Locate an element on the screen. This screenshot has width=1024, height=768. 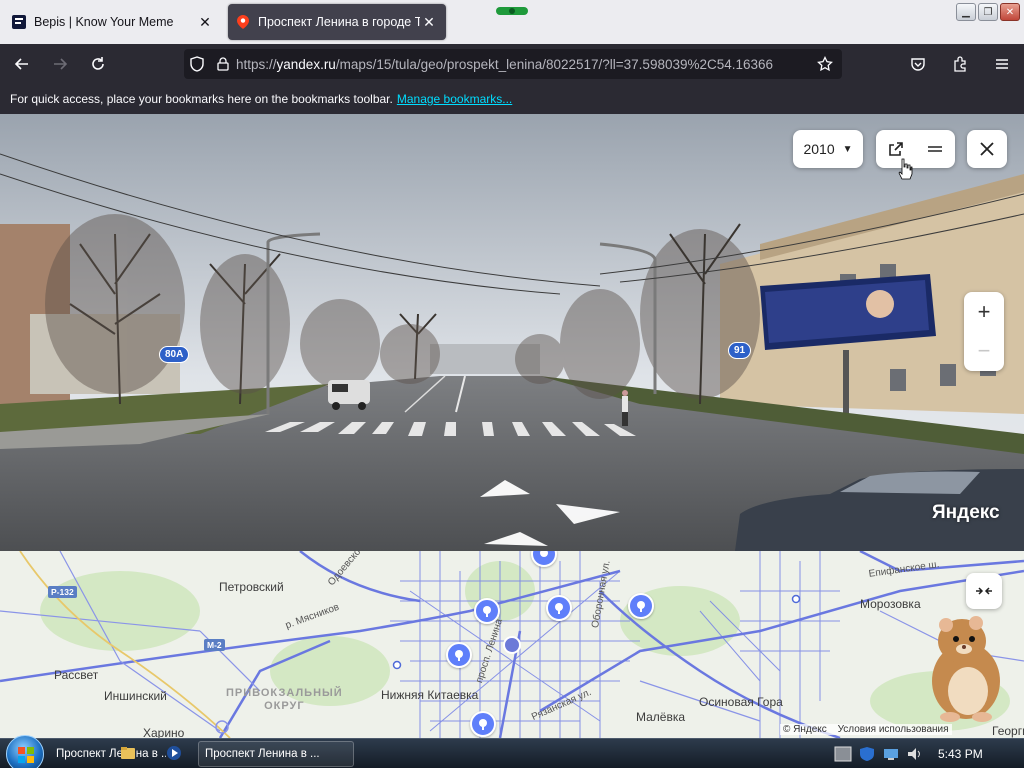
dropdown-arrow-icon: ▼ is located at coordinates (847, 149).